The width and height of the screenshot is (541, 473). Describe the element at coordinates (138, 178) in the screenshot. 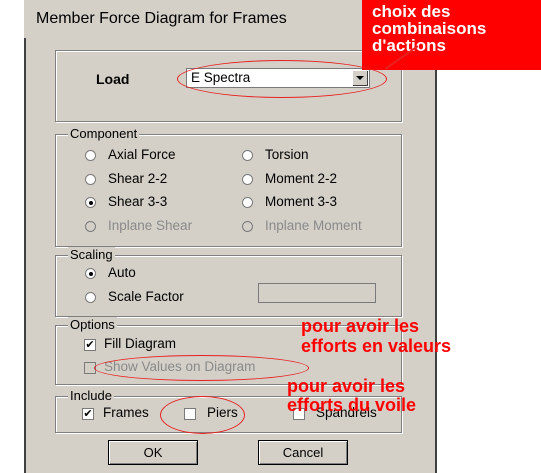

I see `radio-label-shear-2-2: Shear 2-2` at that location.